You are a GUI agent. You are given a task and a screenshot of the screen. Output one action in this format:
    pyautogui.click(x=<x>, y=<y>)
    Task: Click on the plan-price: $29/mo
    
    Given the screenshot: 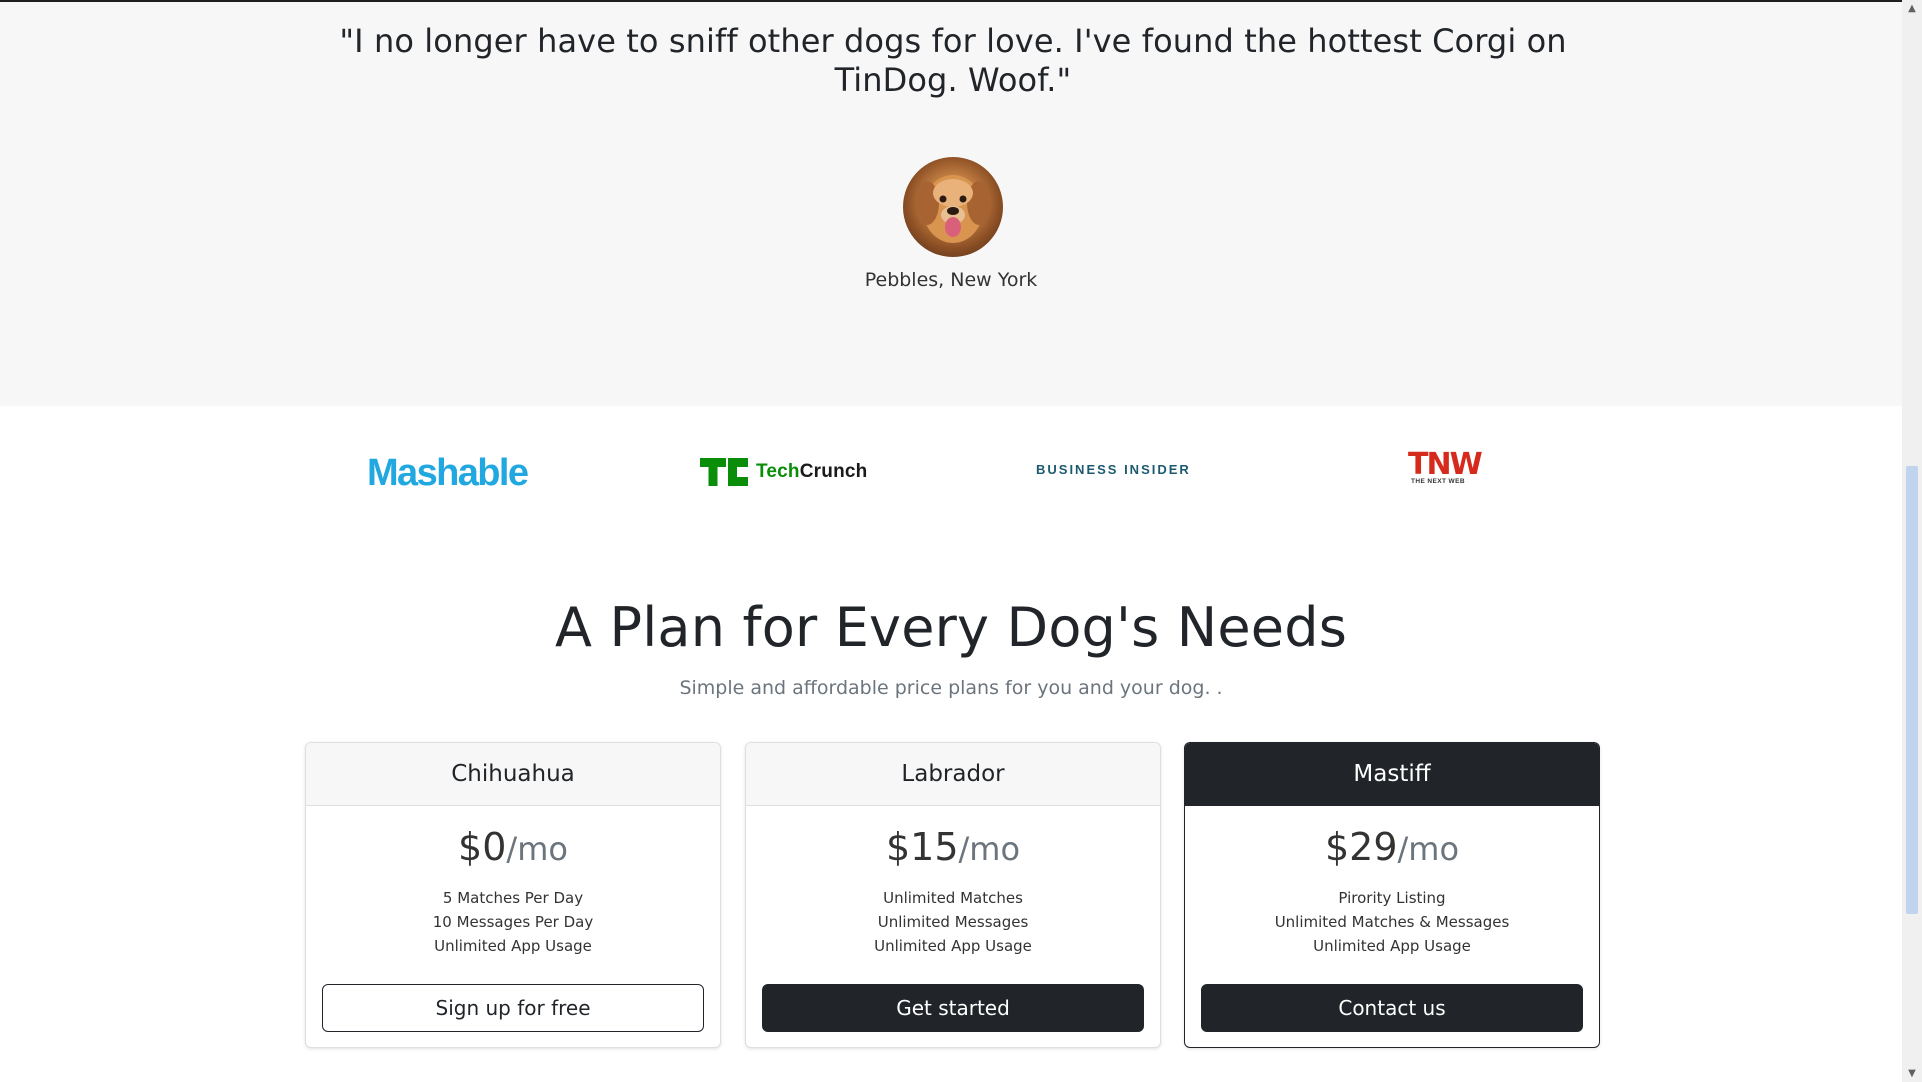 What is the action you would take?
    pyautogui.click(x=1392, y=848)
    